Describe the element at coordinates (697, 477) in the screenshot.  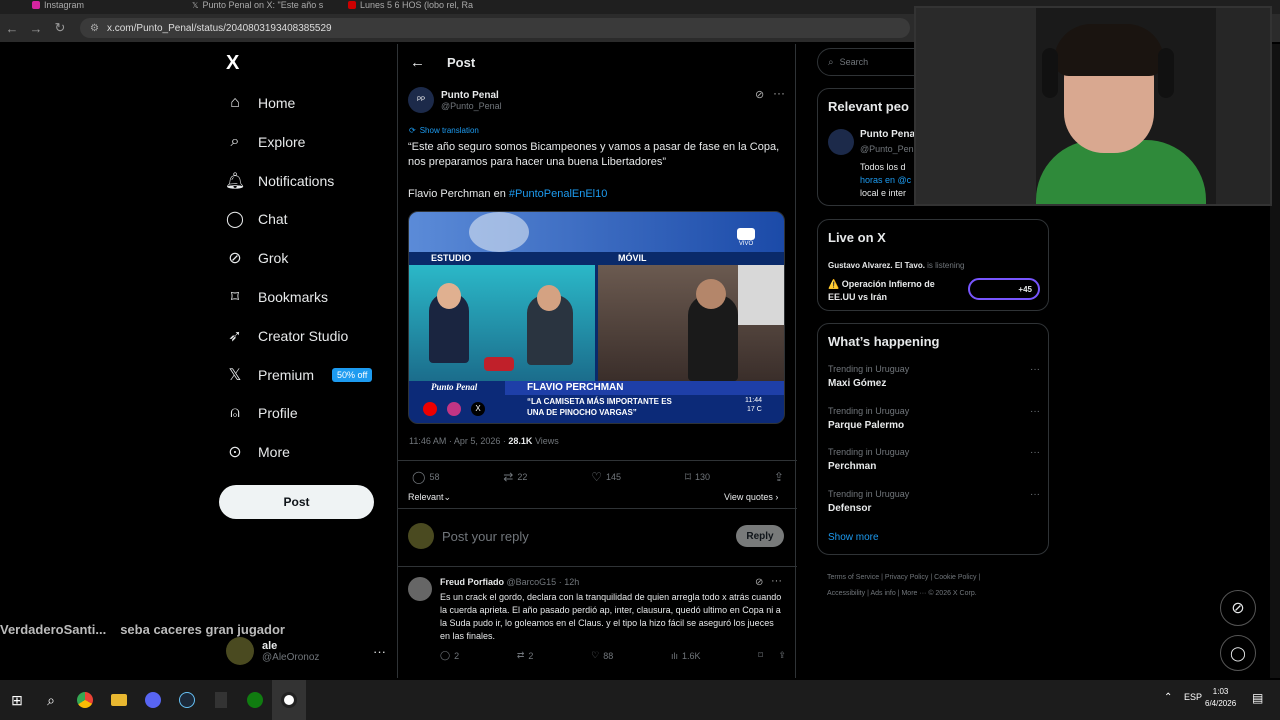
I see `bookmark-button: ⌑ 130` at that location.